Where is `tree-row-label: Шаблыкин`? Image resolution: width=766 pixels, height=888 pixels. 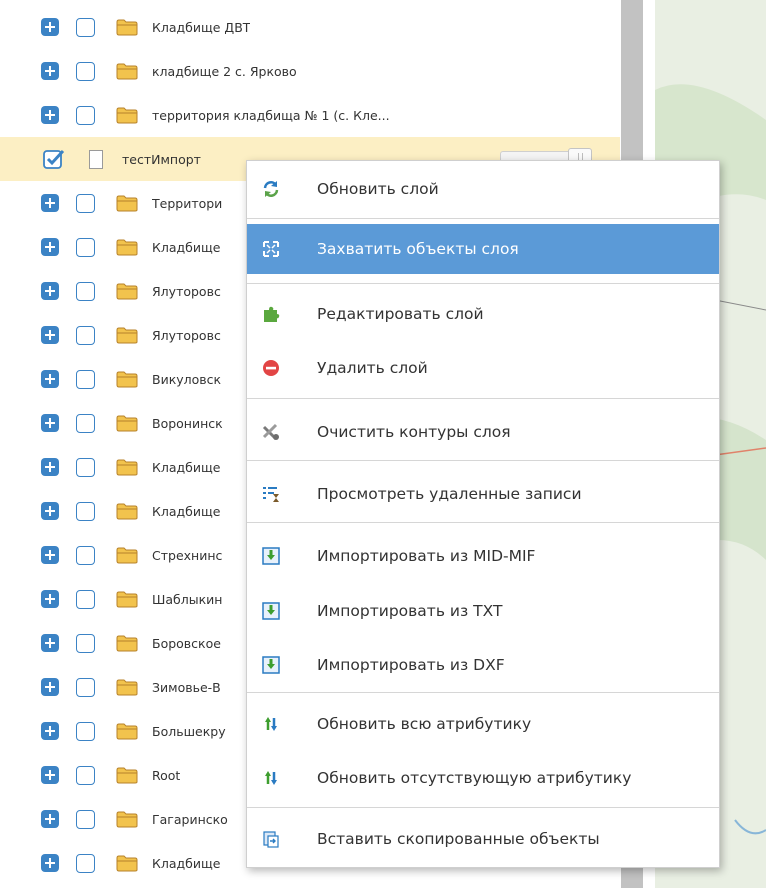
tree-row-label: Шаблыкин is located at coordinates (187, 599).